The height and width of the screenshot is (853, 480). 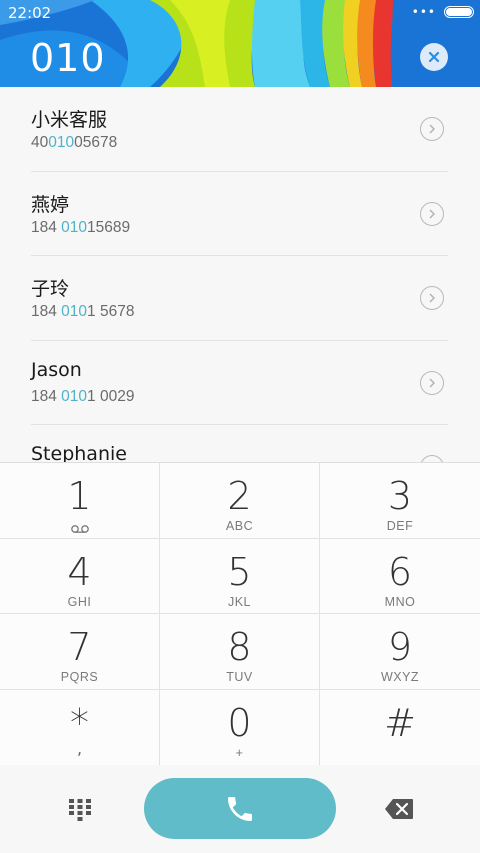 What do you see at coordinates (83, 311) in the screenshot?
I see `contact-number: 184 0101 5678` at bounding box center [83, 311].